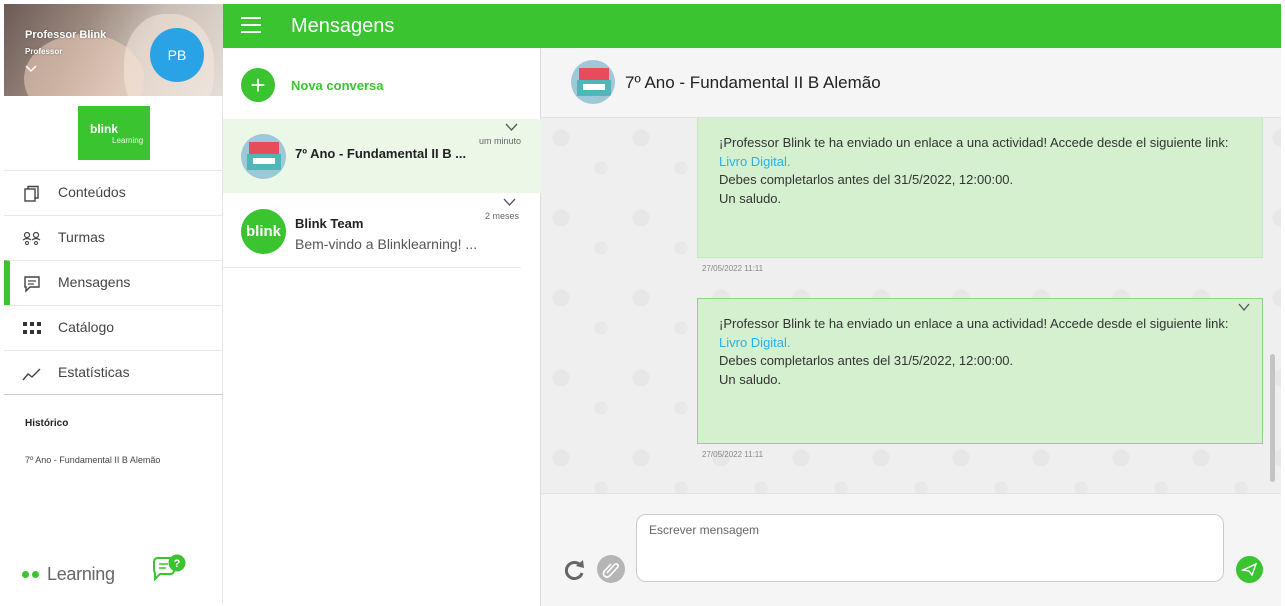 Image resolution: width=1285 pixels, height=606 pixels. Describe the element at coordinates (753, 82) in the screenshot. I see `chat-title: 7º Ano - Fundamental II B Alemão` at that location.